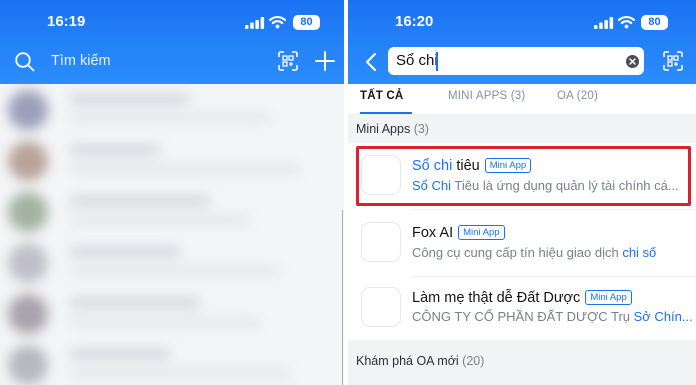  What do you see at coordinates (325, 61) in the screenshot?
I see `plus-icon` at bounding box center [325, 61].